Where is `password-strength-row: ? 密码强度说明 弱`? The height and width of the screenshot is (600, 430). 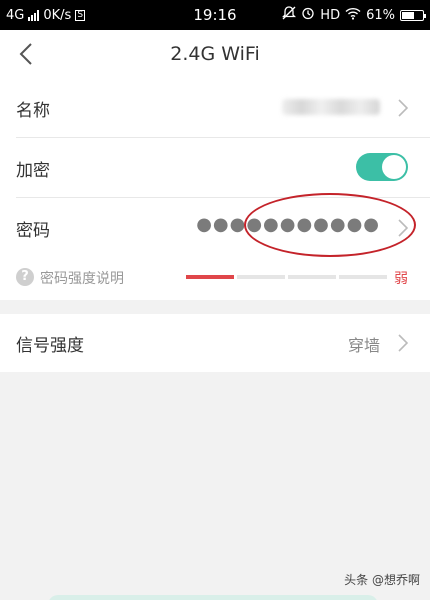
password-strength-row: ? 密码强度说明 弱 is located at coordinates (215, 279).